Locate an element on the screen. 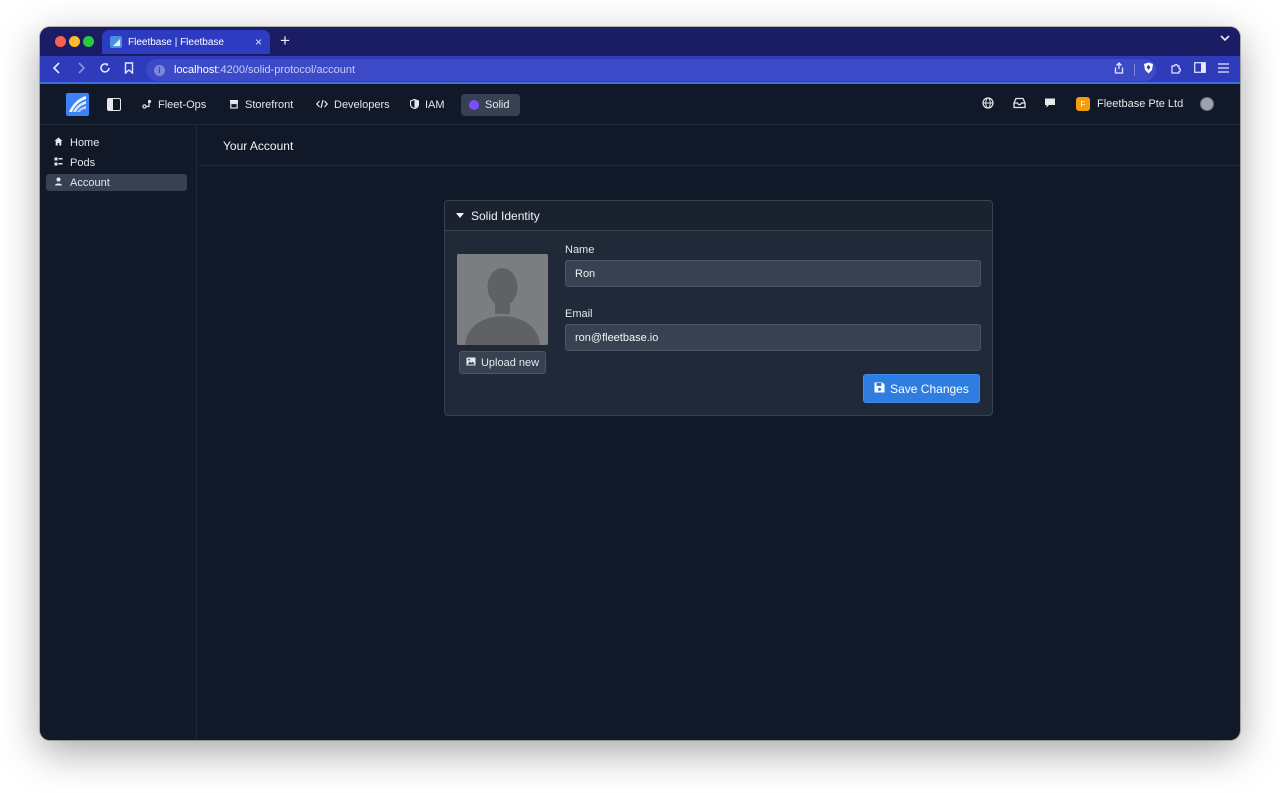  inbox-icon is located at coordinates (1019, 104).